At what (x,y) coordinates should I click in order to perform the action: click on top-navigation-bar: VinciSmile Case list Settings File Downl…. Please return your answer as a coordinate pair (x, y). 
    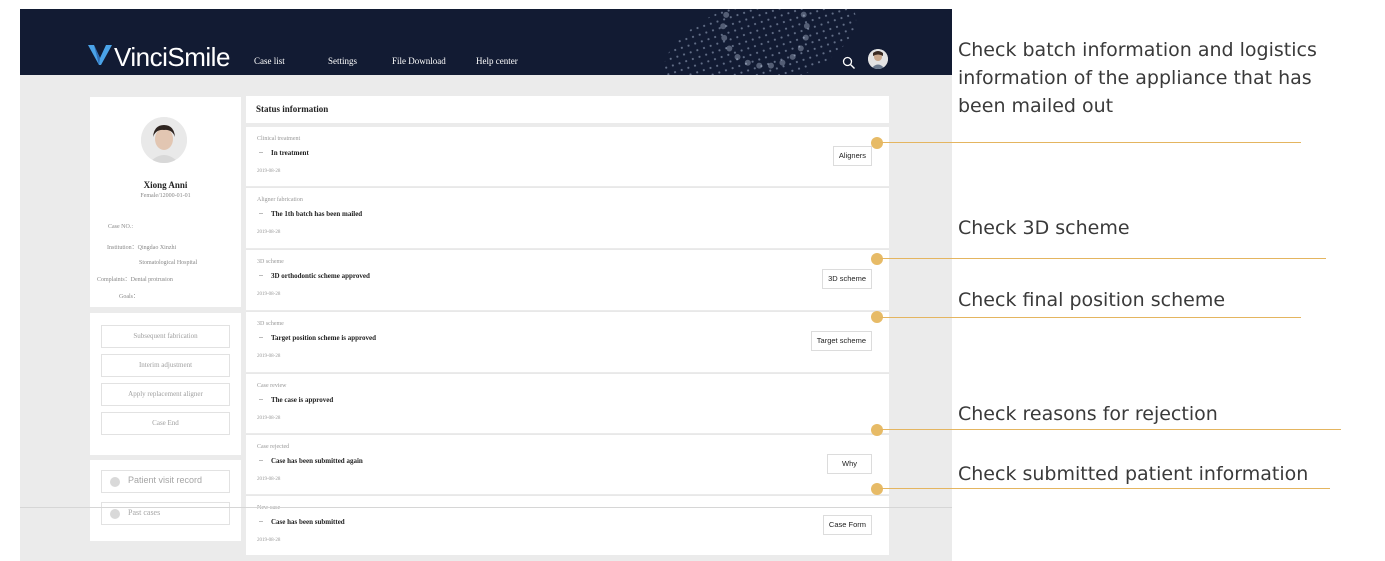
    Looking at the image, I should click on (486, 42).